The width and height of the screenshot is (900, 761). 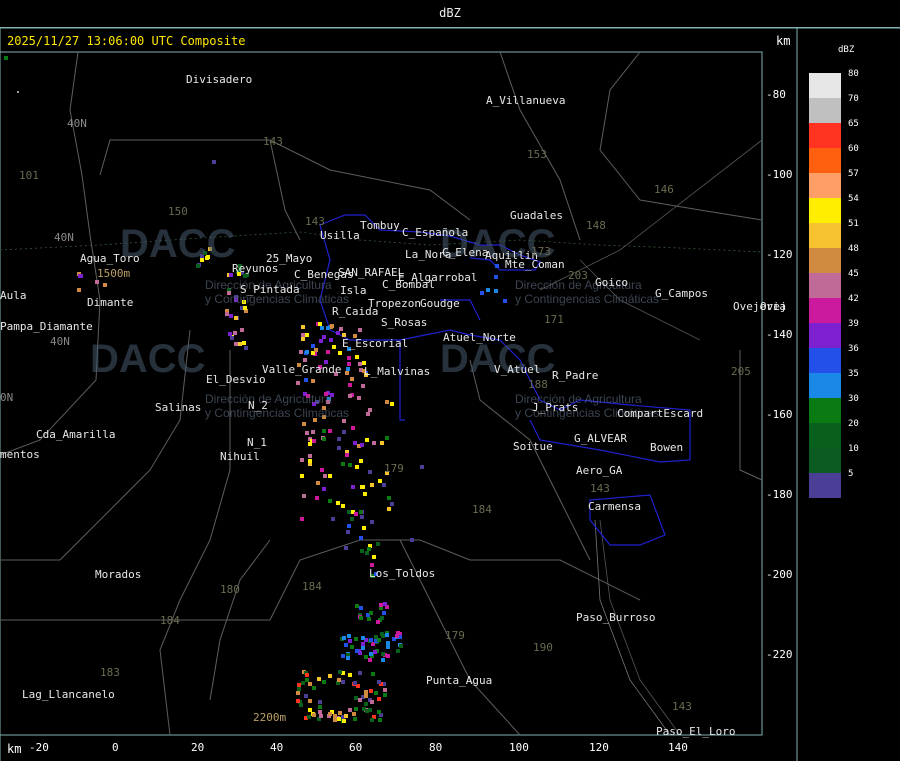 I want to click on place-label: R_Padre, so click(x=575, y=375).